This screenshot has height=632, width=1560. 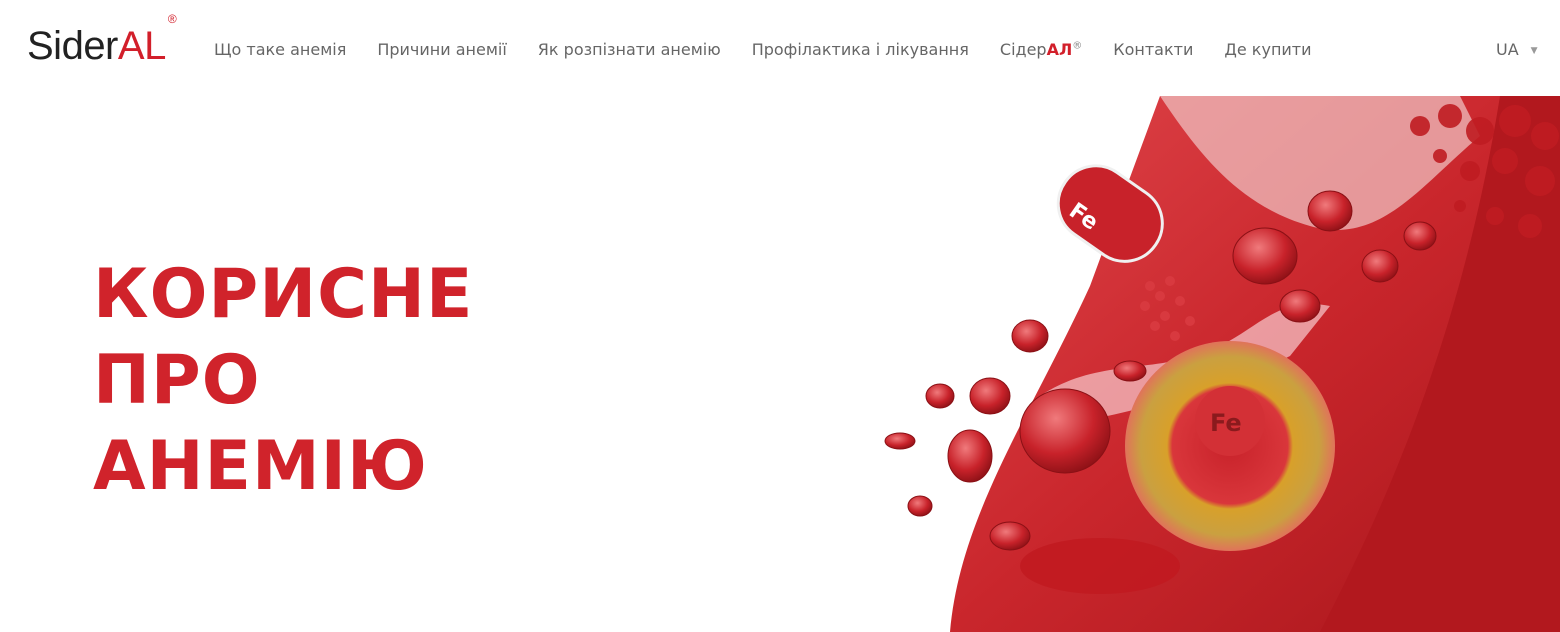 I want to click on nav-where-to-buy: Де купити, so click(x=1267, y=49).